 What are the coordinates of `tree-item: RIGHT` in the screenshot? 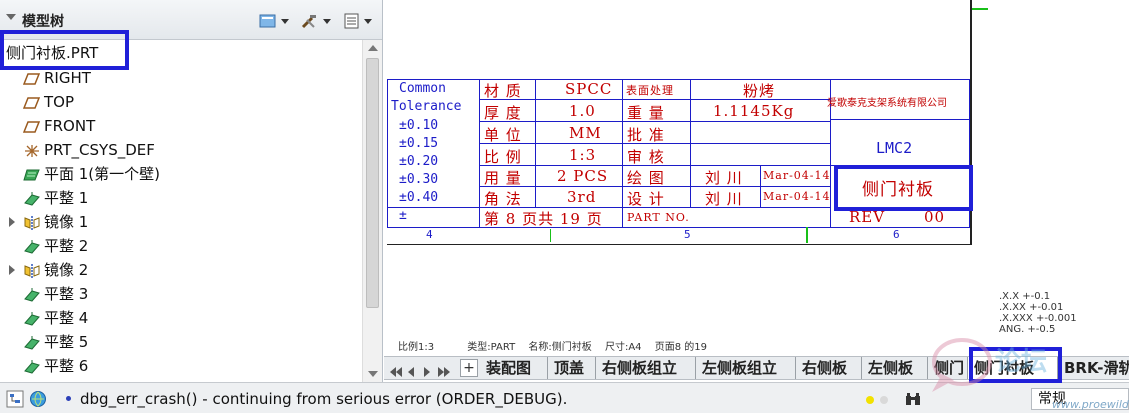 It's located at (180, 78).